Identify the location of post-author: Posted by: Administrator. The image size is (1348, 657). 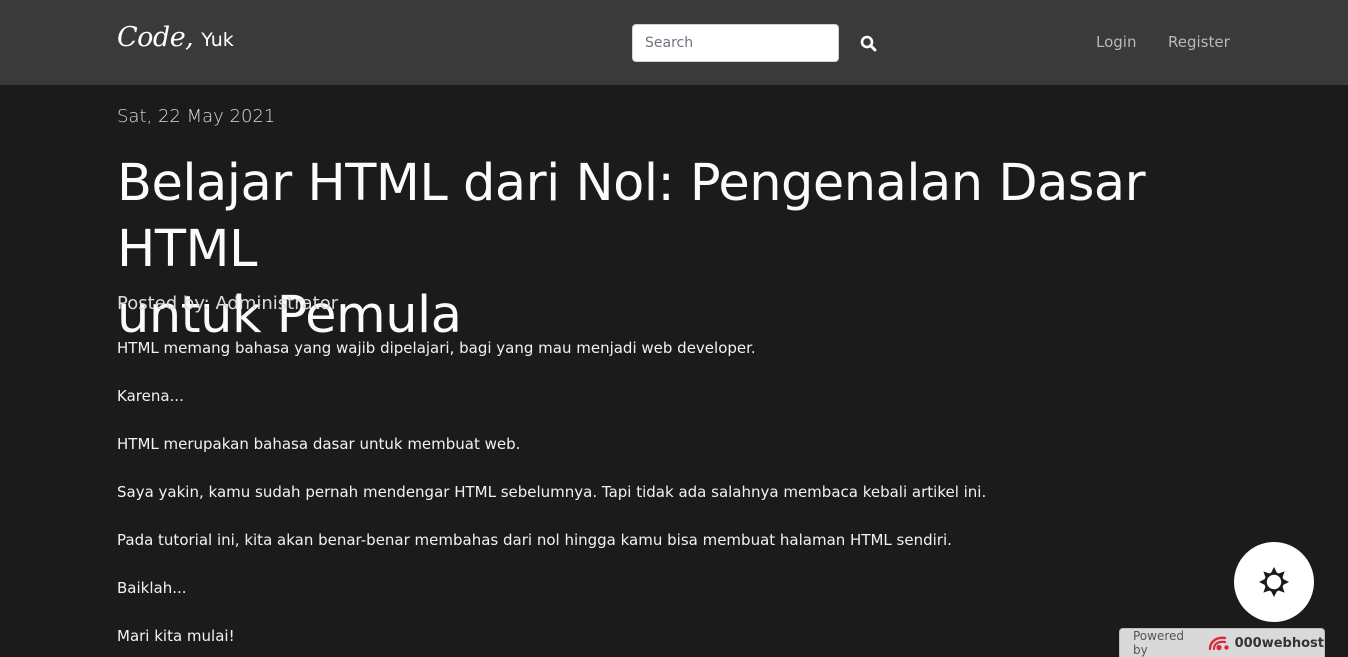
(228, 303).